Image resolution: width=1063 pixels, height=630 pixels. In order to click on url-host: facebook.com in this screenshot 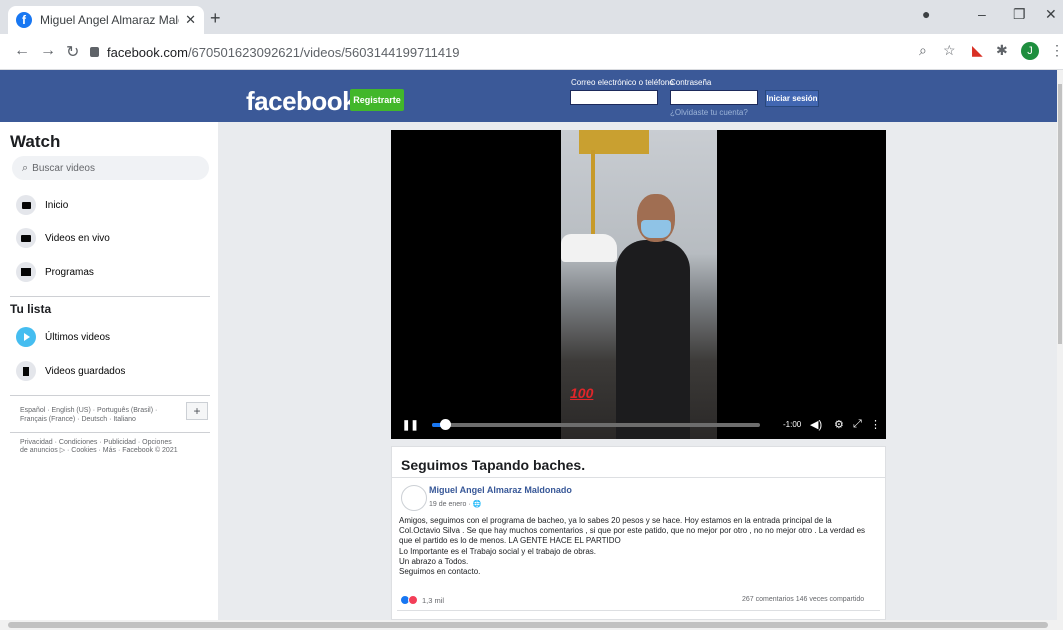, I will do `click(147, 52)`.